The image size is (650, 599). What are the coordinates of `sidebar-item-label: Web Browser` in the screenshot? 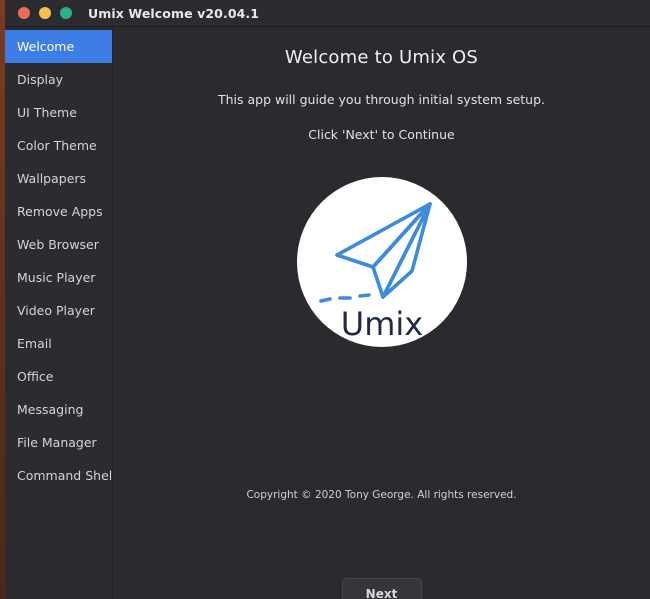 It's located at (58, 244).